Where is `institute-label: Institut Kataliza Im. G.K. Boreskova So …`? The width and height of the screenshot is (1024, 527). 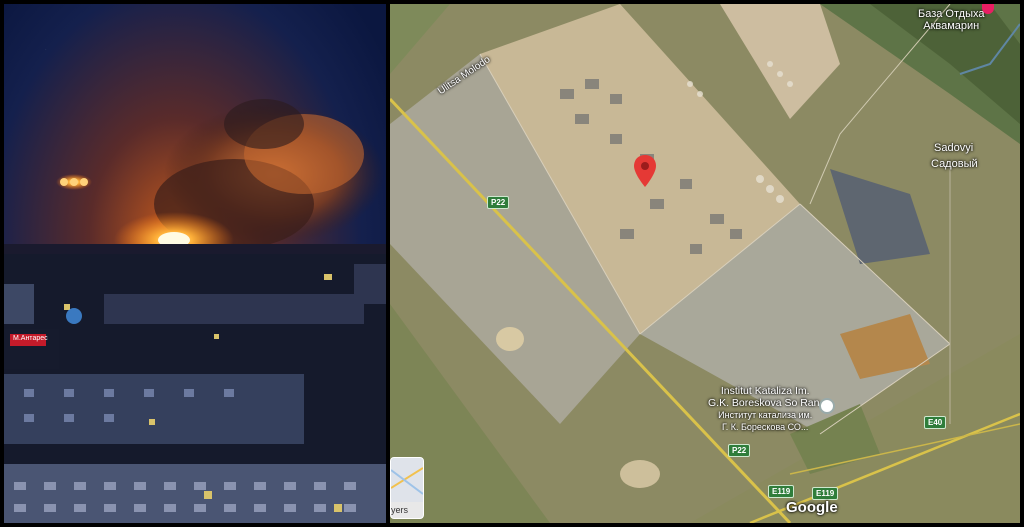
institute-label: Institut Kataliza Im. G.K. Boreskova So … is located at coordinates (765, 409).